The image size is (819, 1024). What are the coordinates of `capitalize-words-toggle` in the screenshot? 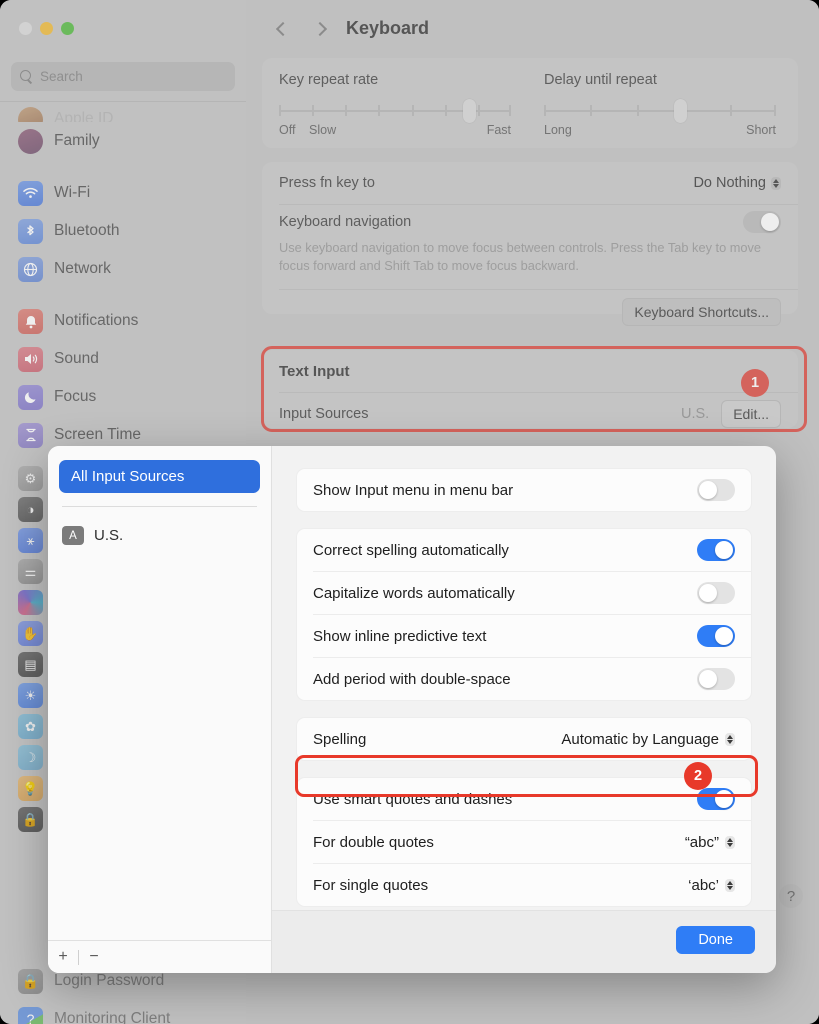 It's located at (716, 593).